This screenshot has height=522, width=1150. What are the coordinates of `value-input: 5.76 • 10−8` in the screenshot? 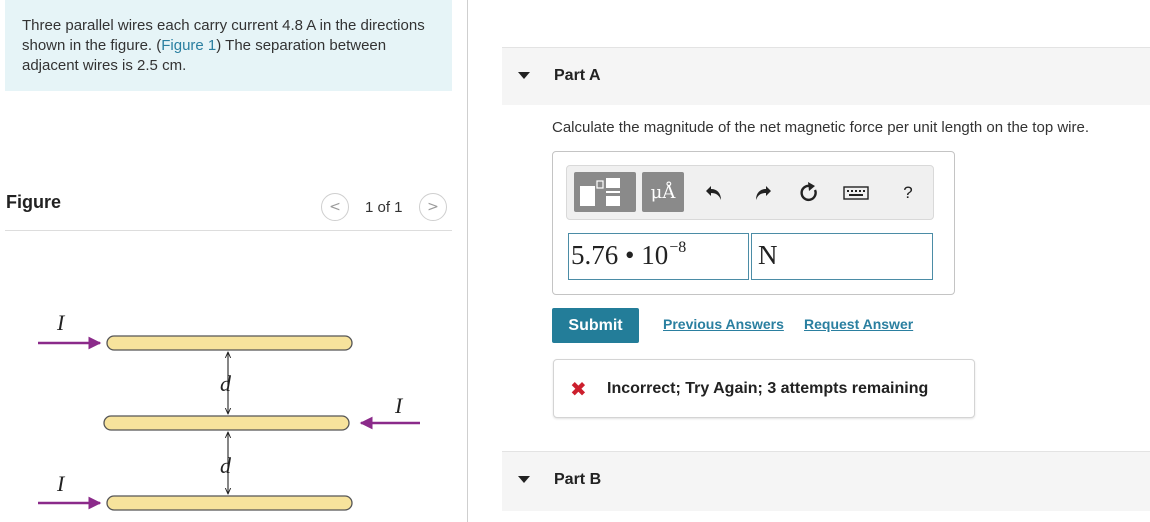 It's located at (658, 256).